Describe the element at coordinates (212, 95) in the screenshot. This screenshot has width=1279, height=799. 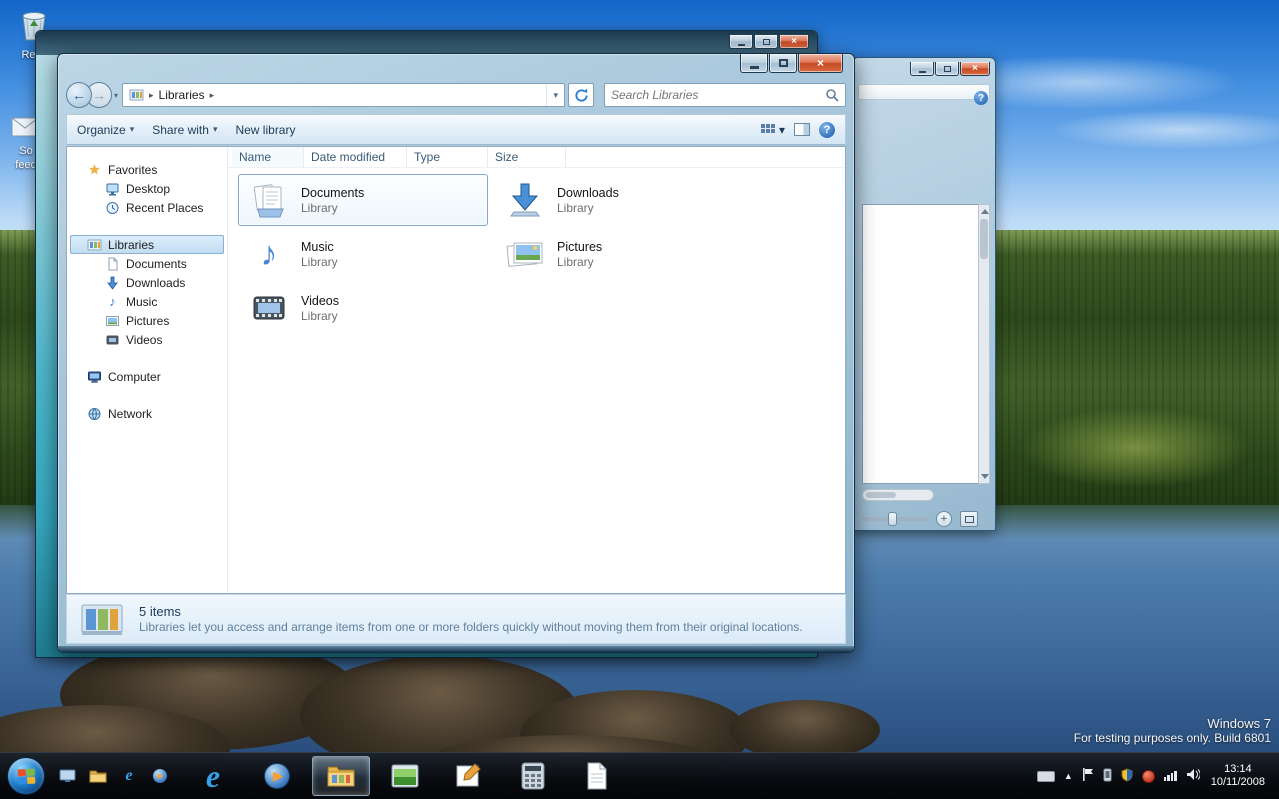
I see `breadcrumb-arrow-icon: ▸` at that location.